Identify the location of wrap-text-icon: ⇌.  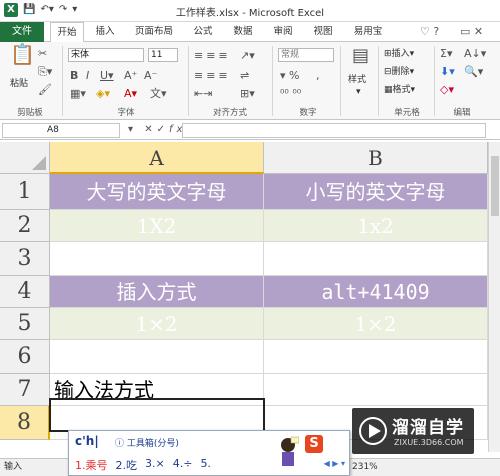
(244, 76).